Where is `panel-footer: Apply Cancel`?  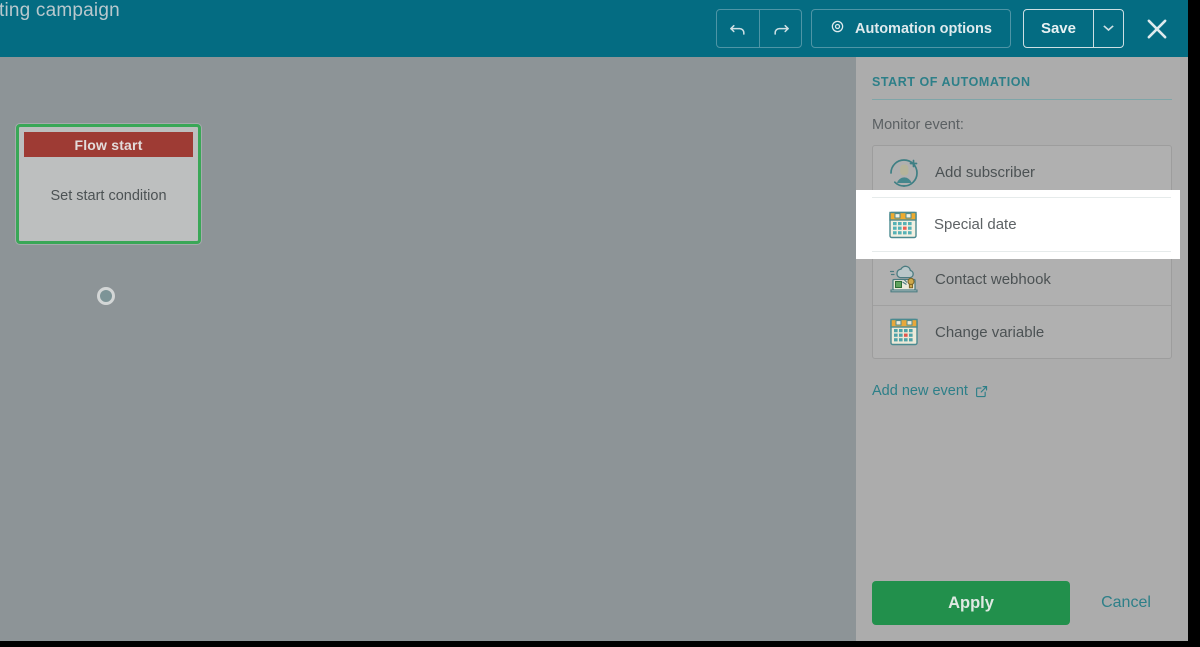 panel-footer: Apply Cancel is located at coordinates (1022, 603).